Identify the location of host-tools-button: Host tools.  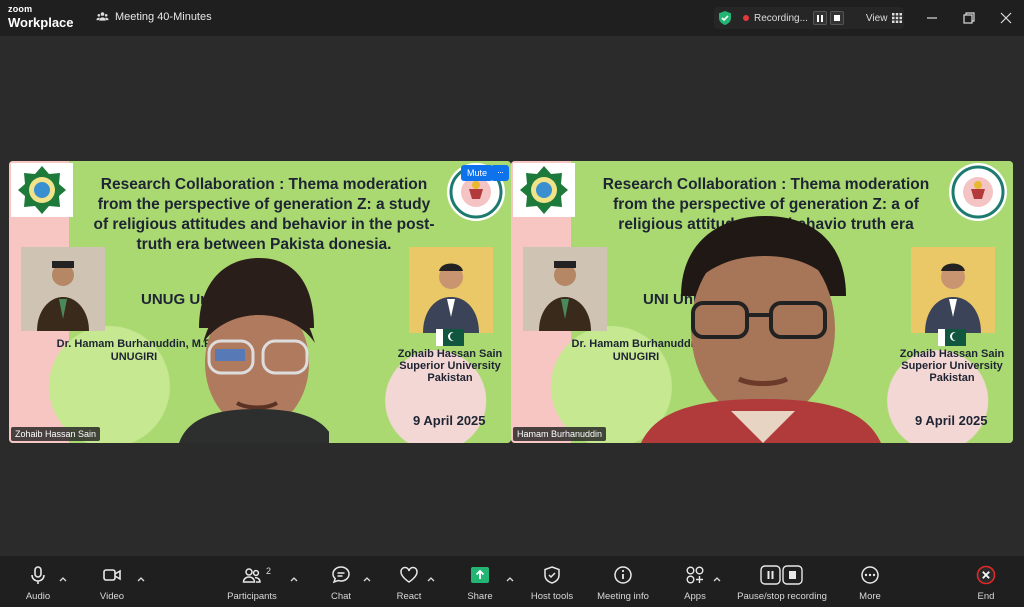
(552, 583).